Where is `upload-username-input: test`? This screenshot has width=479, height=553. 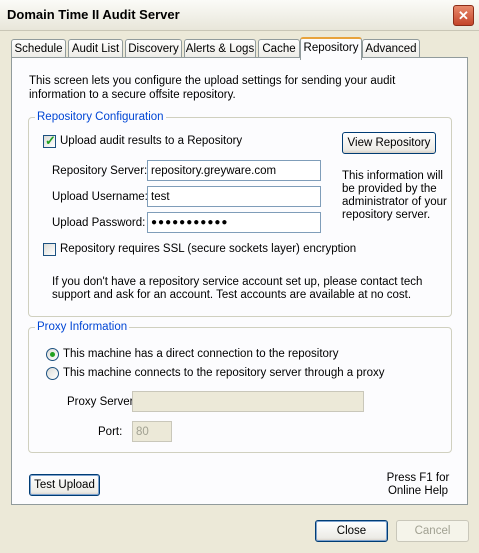 upload-username-input: test is located at coordinates (234, 196).